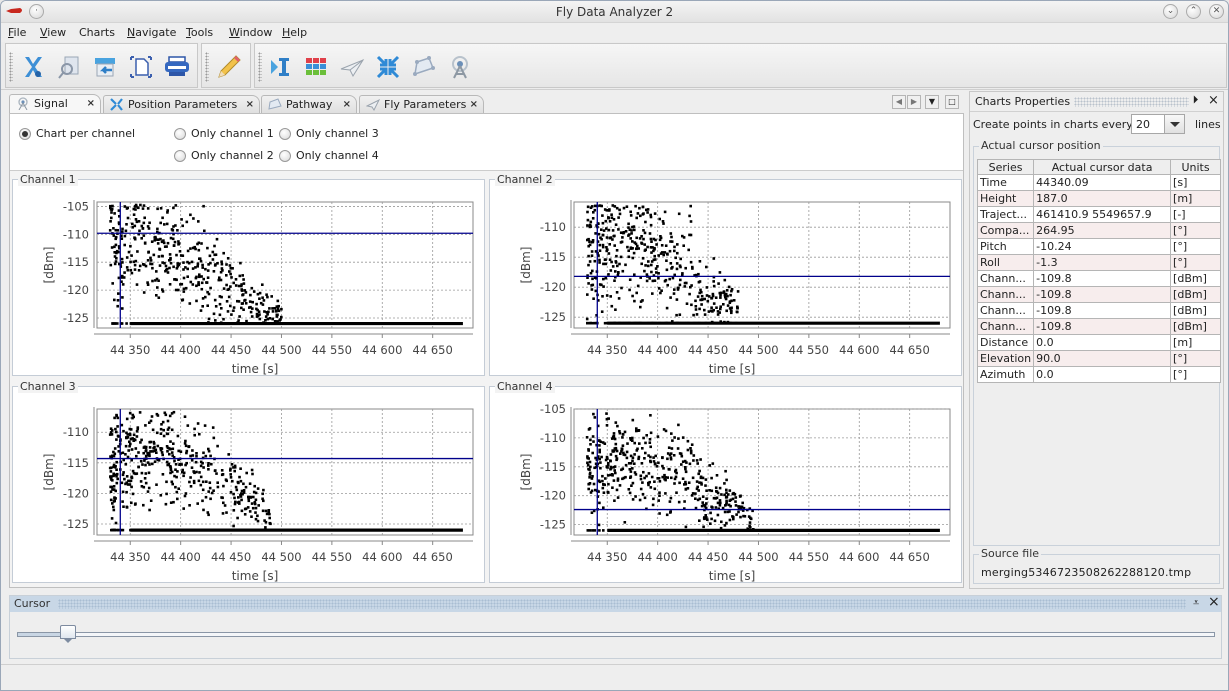 This screenshot has width=1229, height=691. What do you see at coordinates (53, 32) in the screenshot?
I see `menu-view: View` at bounding box center [53, 32].